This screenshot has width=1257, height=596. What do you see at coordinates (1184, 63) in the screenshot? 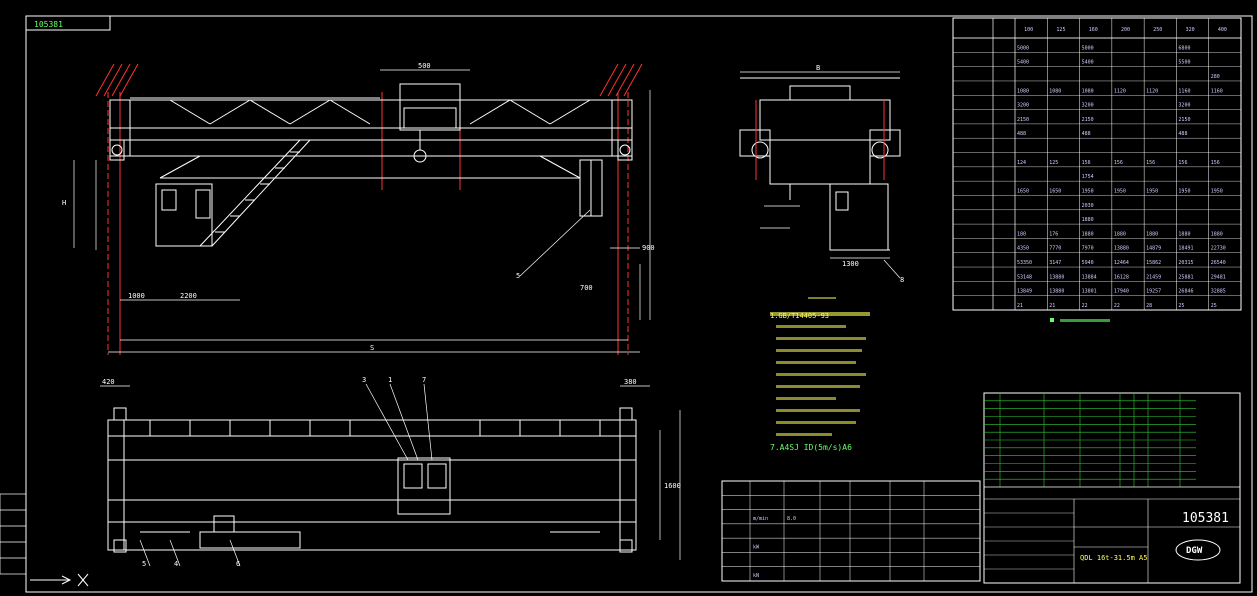
I see `spec-cell: 5500` at bounding box center [1184, 63].